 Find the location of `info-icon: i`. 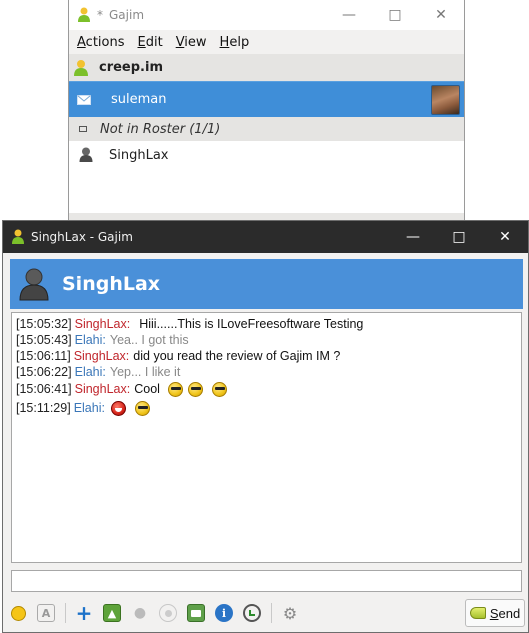

info-icon: i is located at coordinates (224, 613).